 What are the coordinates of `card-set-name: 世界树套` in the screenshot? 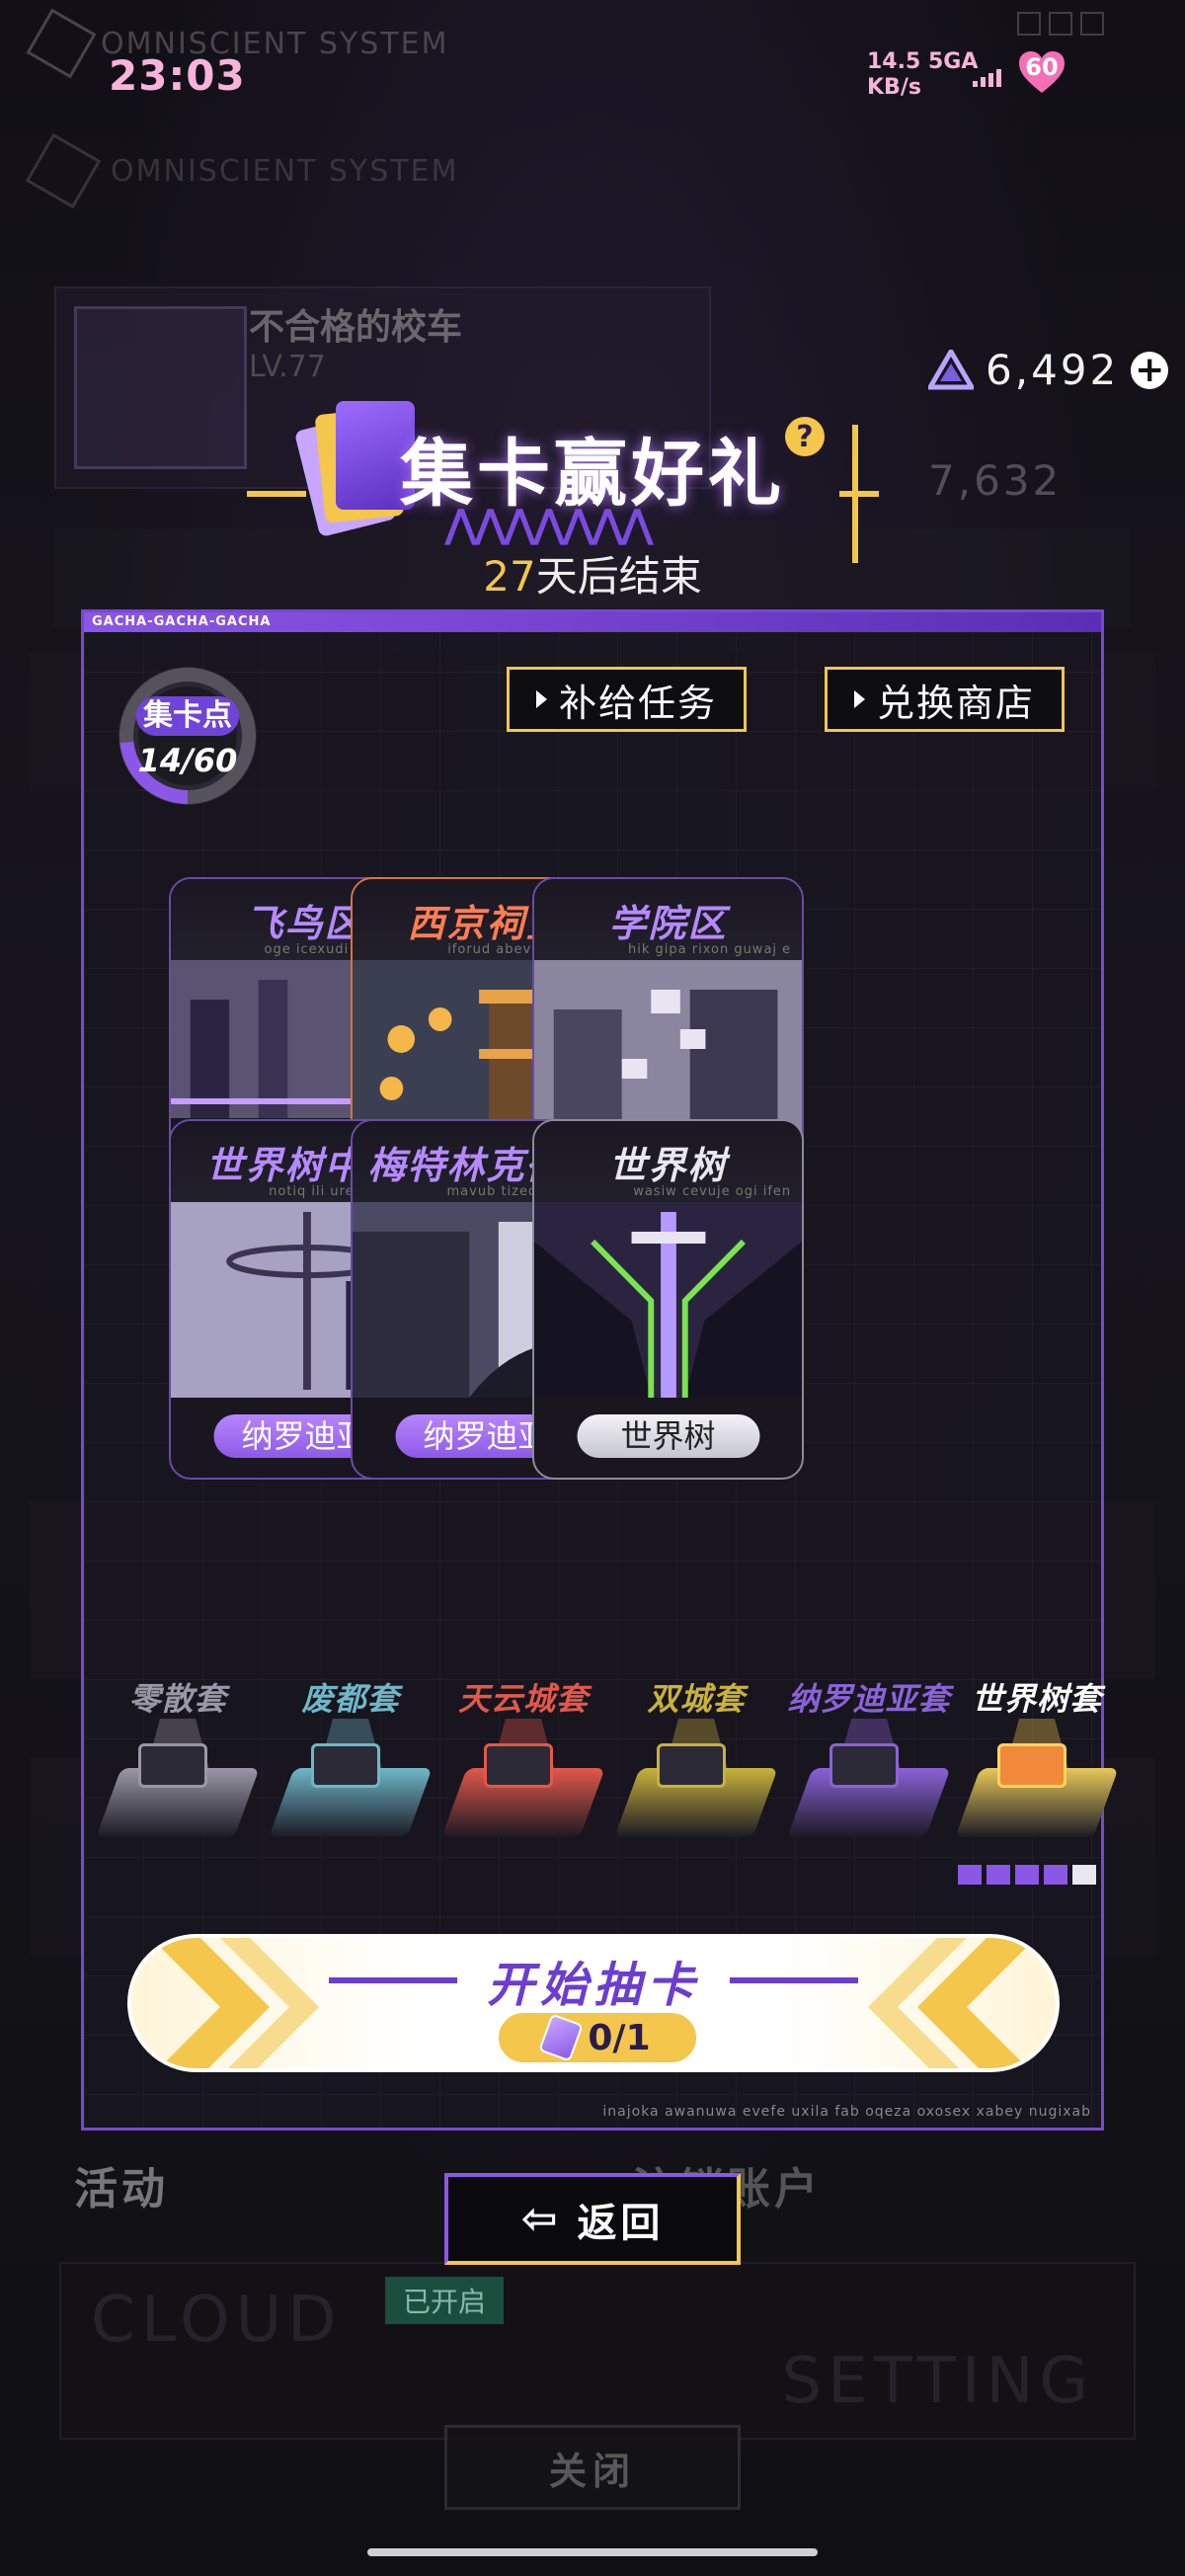 It's located at (1036, 1699).